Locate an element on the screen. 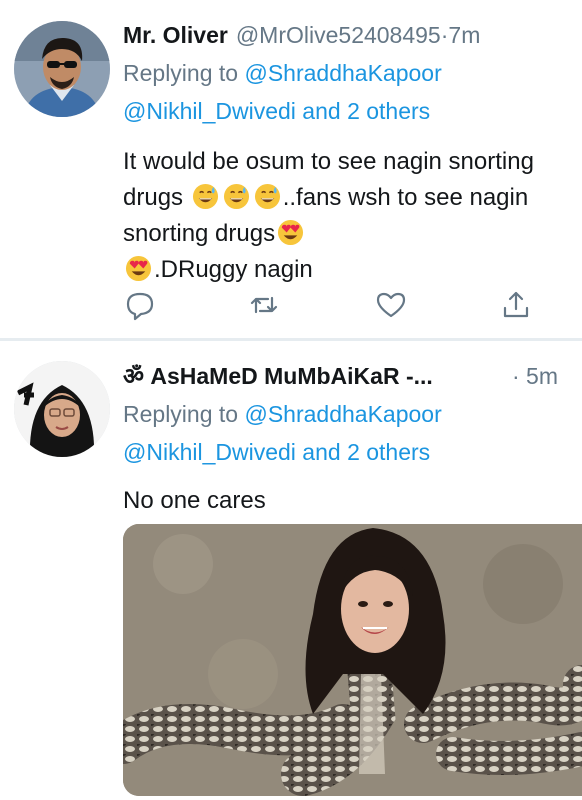 This screenshot has width=582, height=800. timestamp-group: · 5m is located at coordinates (542, 376).